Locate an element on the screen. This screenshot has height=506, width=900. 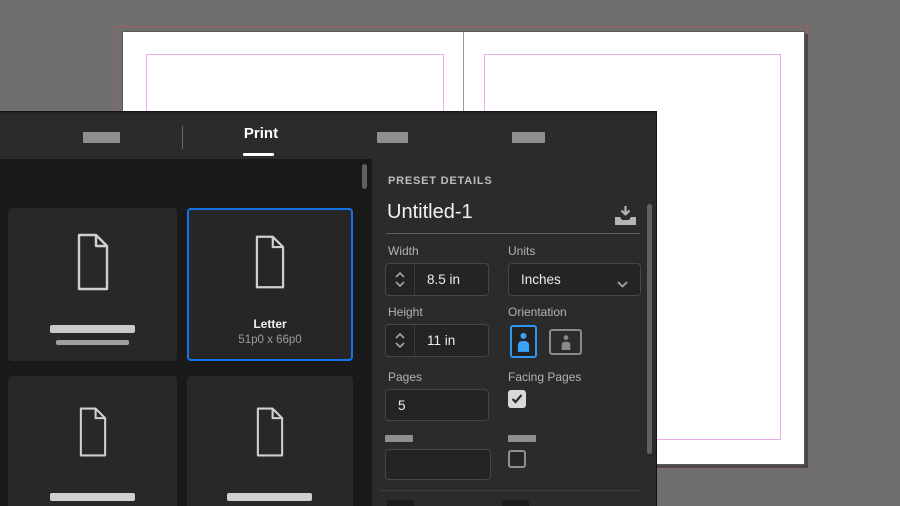
tab-print-active-underline is located at coordinates (258, 154).